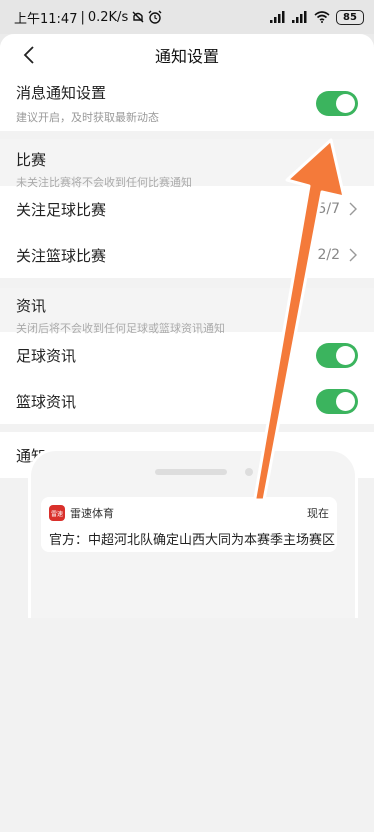  What do you see at coordinates (328, 255) in the screenshot?
I see `basketball-match-count: 2/2` at bounding box center [328, 255].